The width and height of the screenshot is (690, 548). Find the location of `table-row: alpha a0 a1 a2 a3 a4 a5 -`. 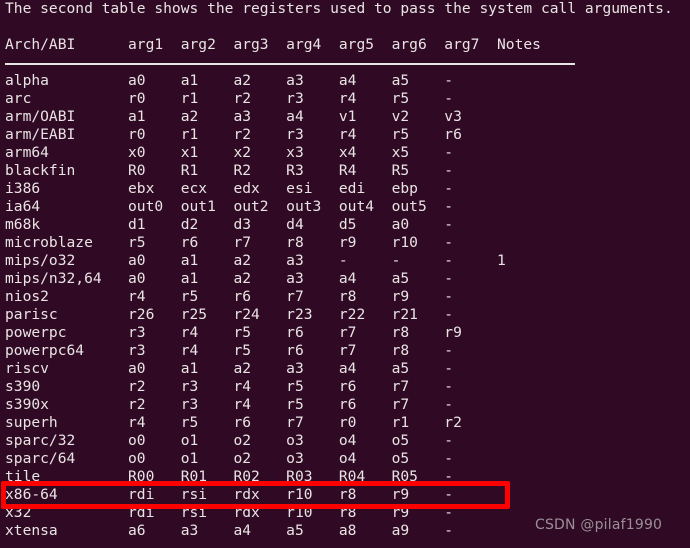

table-row: alpha a0 a1 a2 a3 a4 a5 - is located at coordinates (229, 80).